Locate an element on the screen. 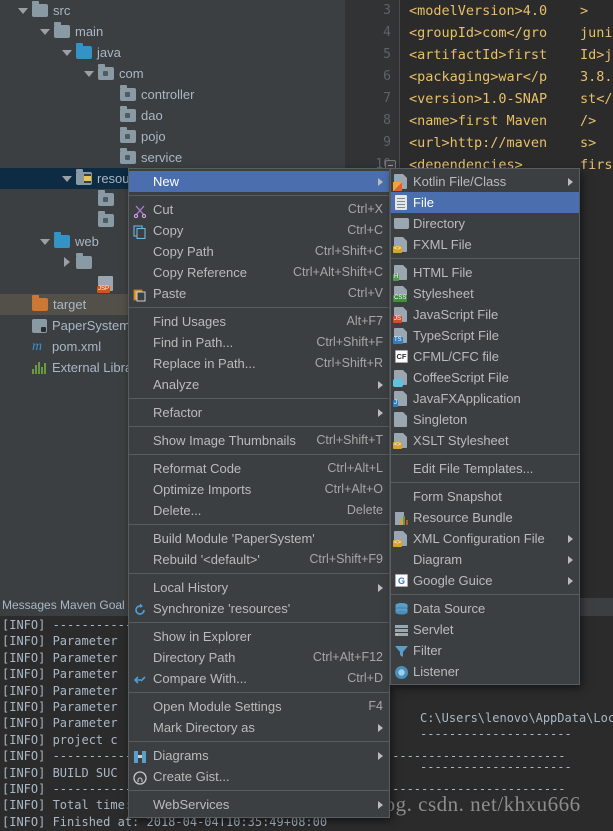 The height and width of the screenshot is (831, 613). new-item-google-guice: G Google Guice is located at coordinates (485, 580).